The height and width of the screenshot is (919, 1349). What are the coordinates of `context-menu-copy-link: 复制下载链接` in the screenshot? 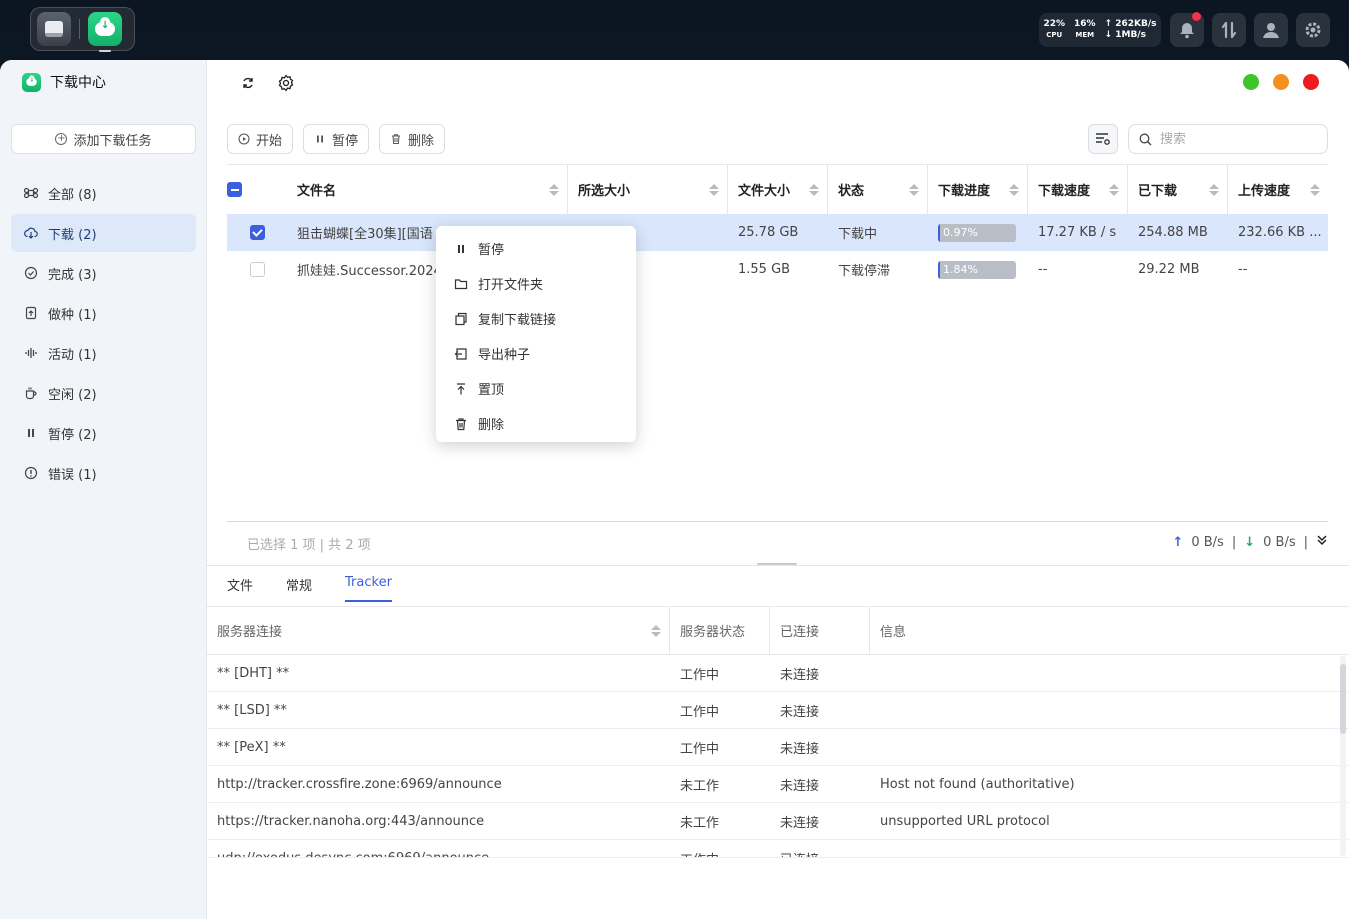 It's located at (536, 318).